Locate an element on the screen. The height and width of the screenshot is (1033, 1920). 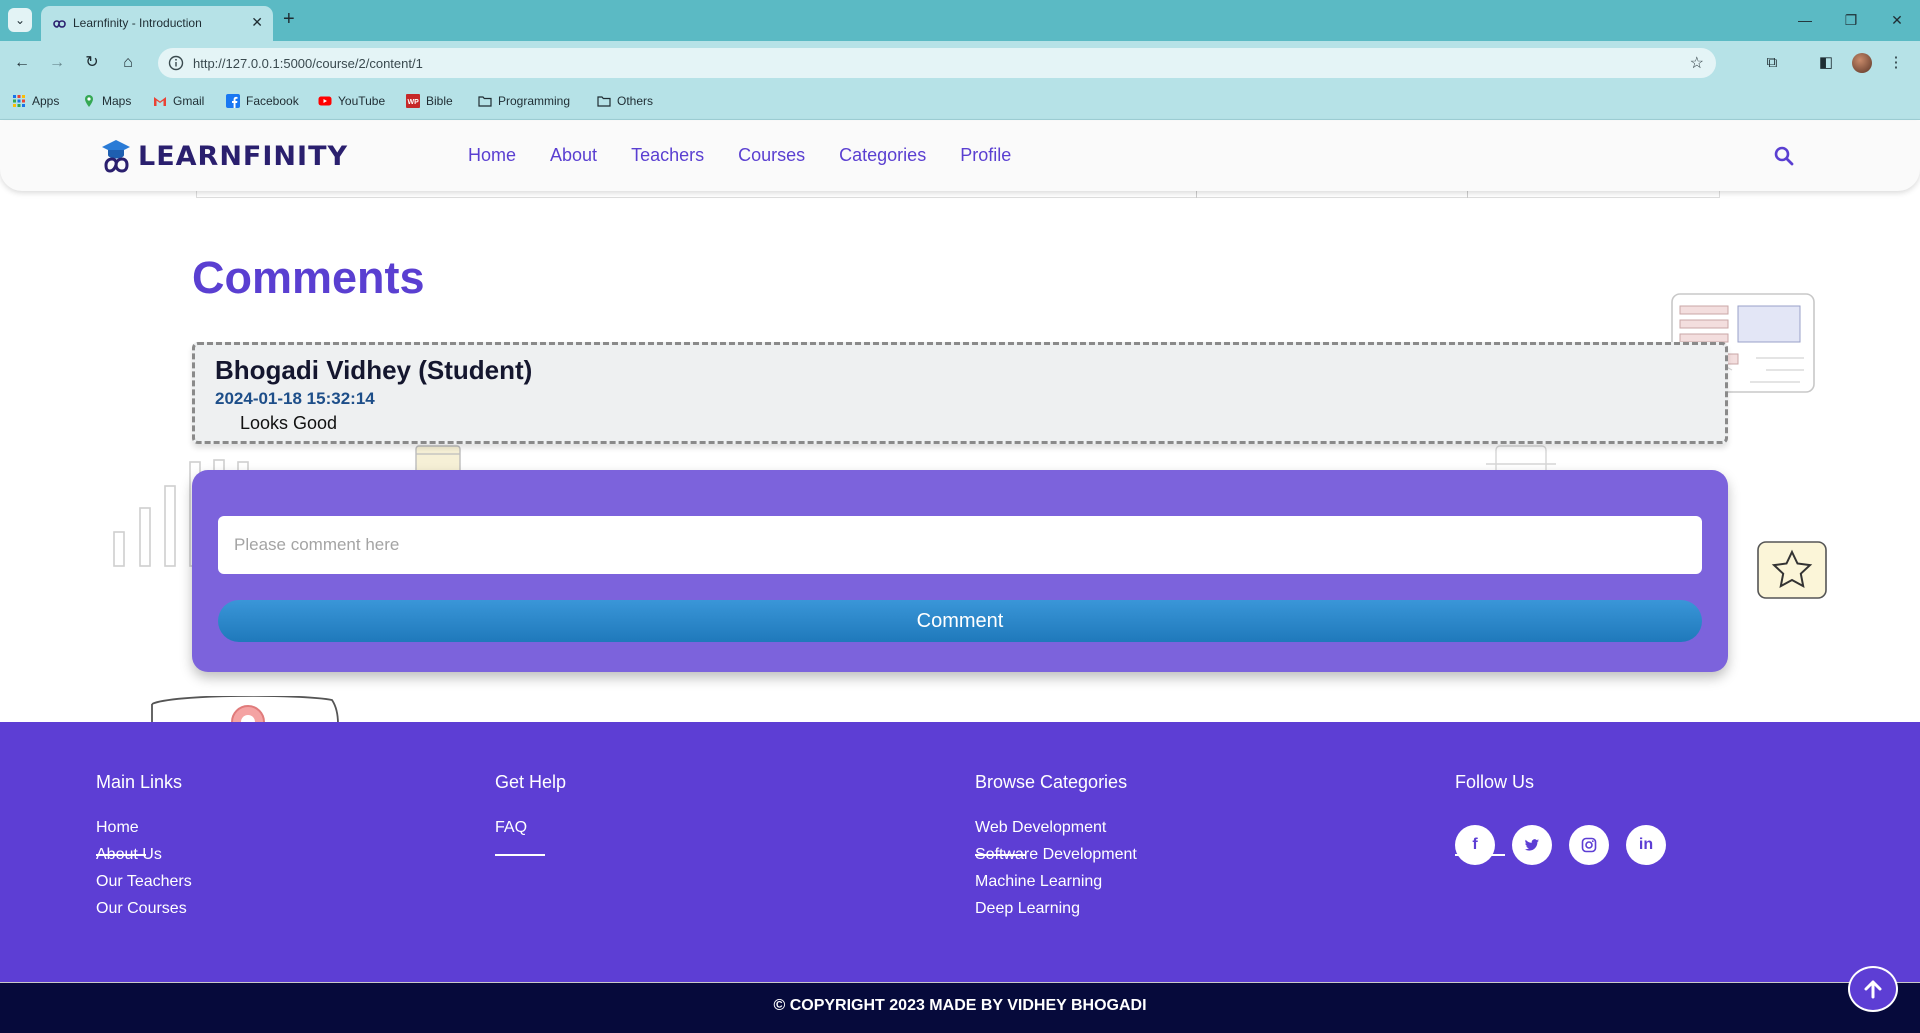
footer-link-teachers: Our Teachers is located at coordinates (144, 882).